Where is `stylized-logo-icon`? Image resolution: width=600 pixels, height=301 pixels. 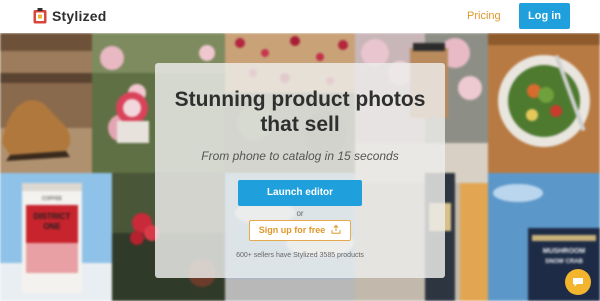
stylized-logo-icon is located at coordinates (40, 16).